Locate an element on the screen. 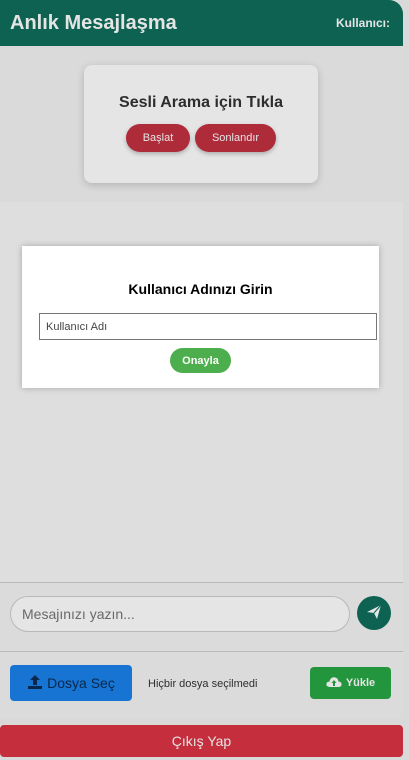 The height and width of the screenshot is (760, 409). username-input is located at coordinates (208, 326).